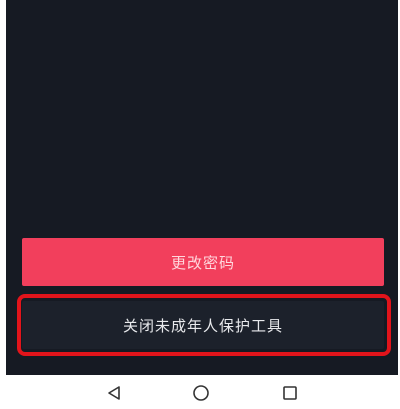  I want to click on change-password-button: 更改密码, so click(203, 262).